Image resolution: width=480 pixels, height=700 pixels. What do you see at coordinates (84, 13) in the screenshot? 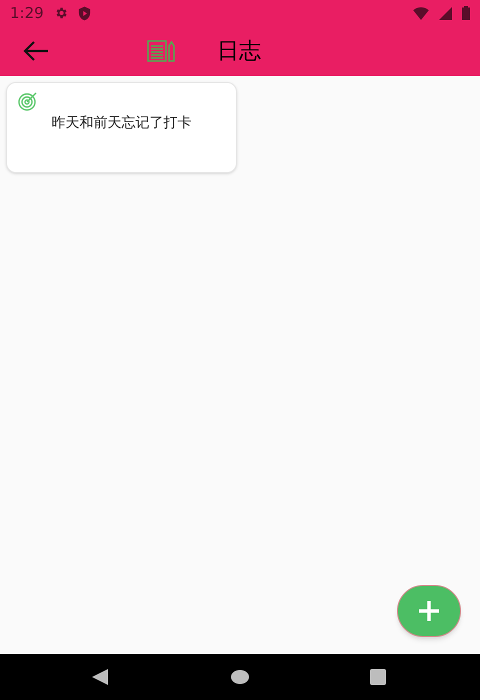
I see `shield-icon` at bounding box center [84, 13].